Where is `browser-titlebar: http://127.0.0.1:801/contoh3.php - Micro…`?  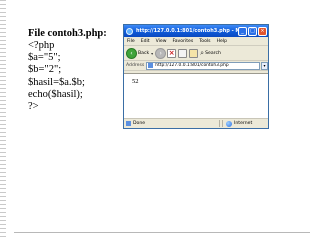 browser-titlebar: http://127.0.0.1:801/contoh3.php - Micro… is located at coordinates (196, 31).